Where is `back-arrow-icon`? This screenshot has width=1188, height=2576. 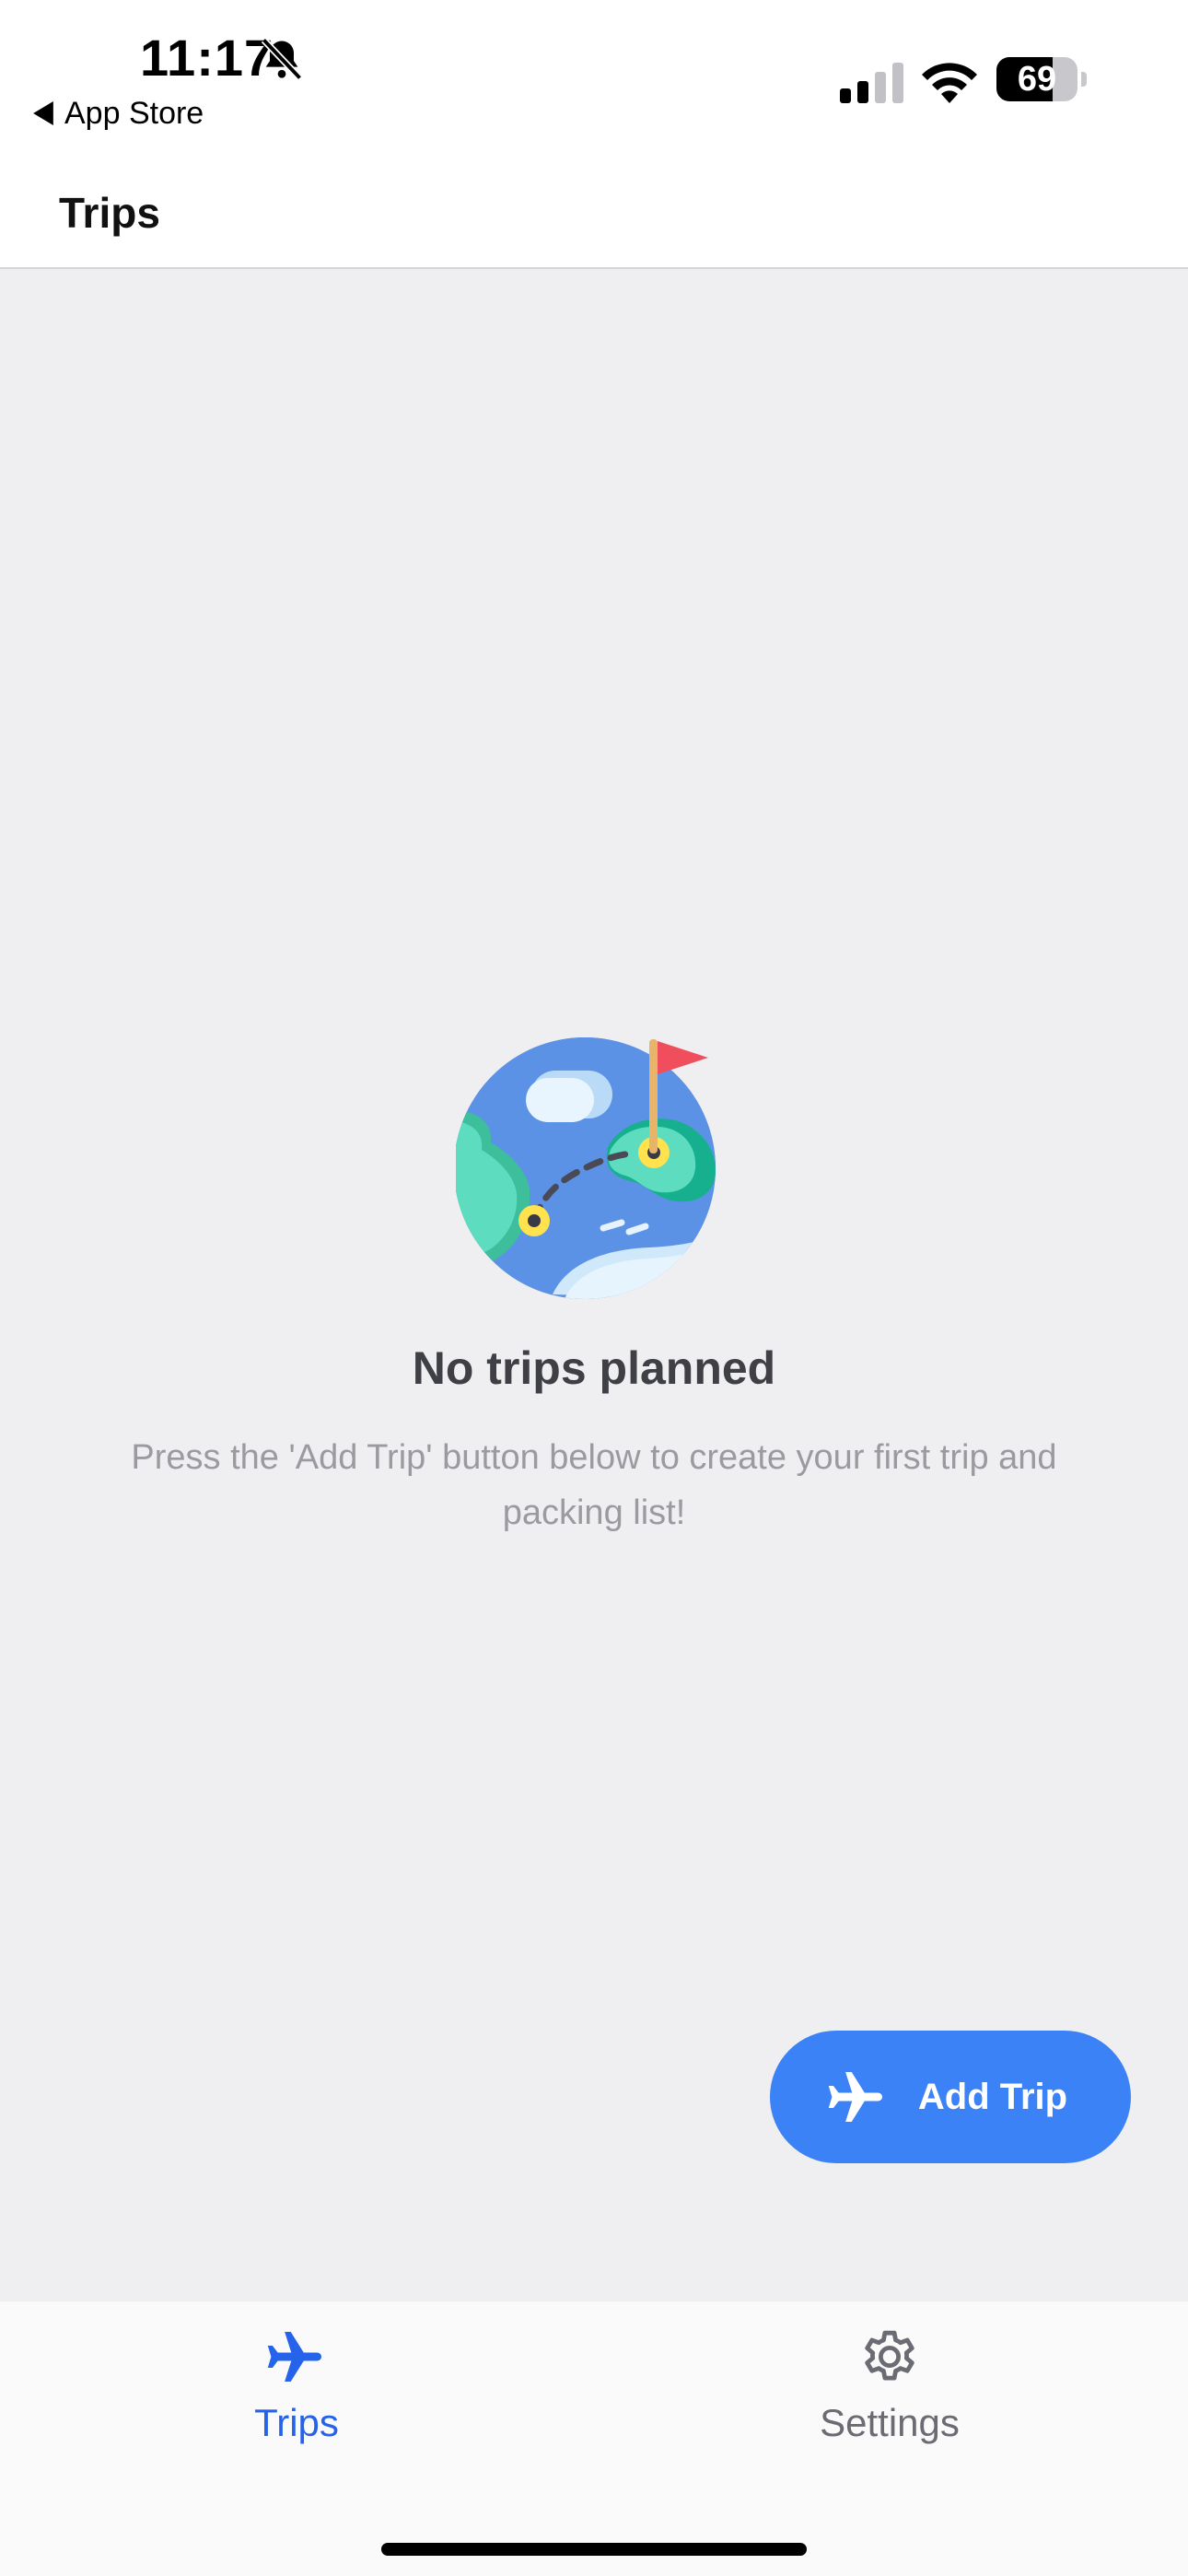 back-arrow-icon is located at coordinates (43, 113).